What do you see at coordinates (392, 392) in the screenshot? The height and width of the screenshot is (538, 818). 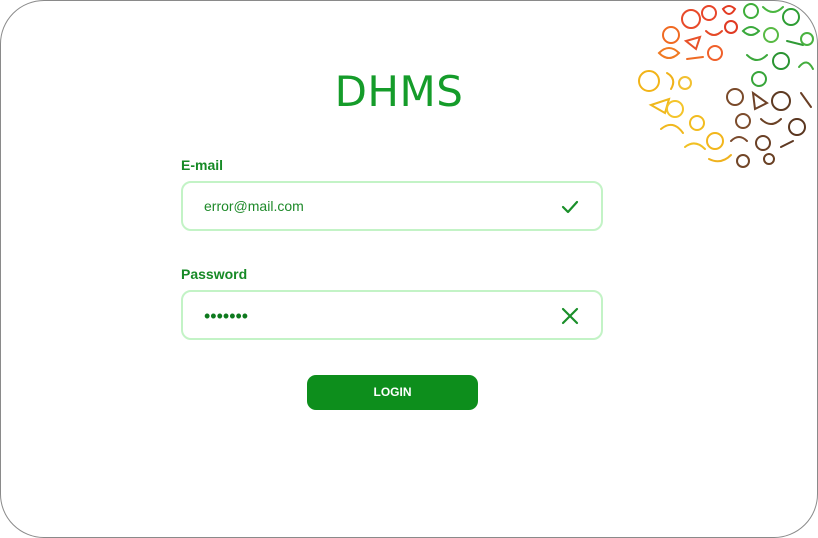 I see `login-button: LOGIN` at bounding box center [392, 392].